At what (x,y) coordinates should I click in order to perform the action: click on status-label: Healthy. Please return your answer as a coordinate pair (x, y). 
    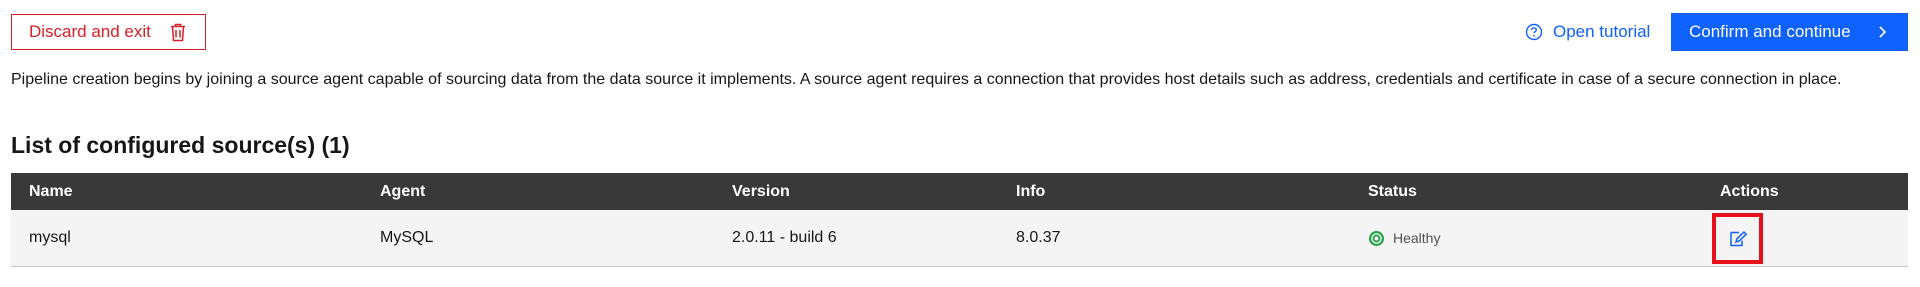
    Looking at the image, I should click on (1417, 238).